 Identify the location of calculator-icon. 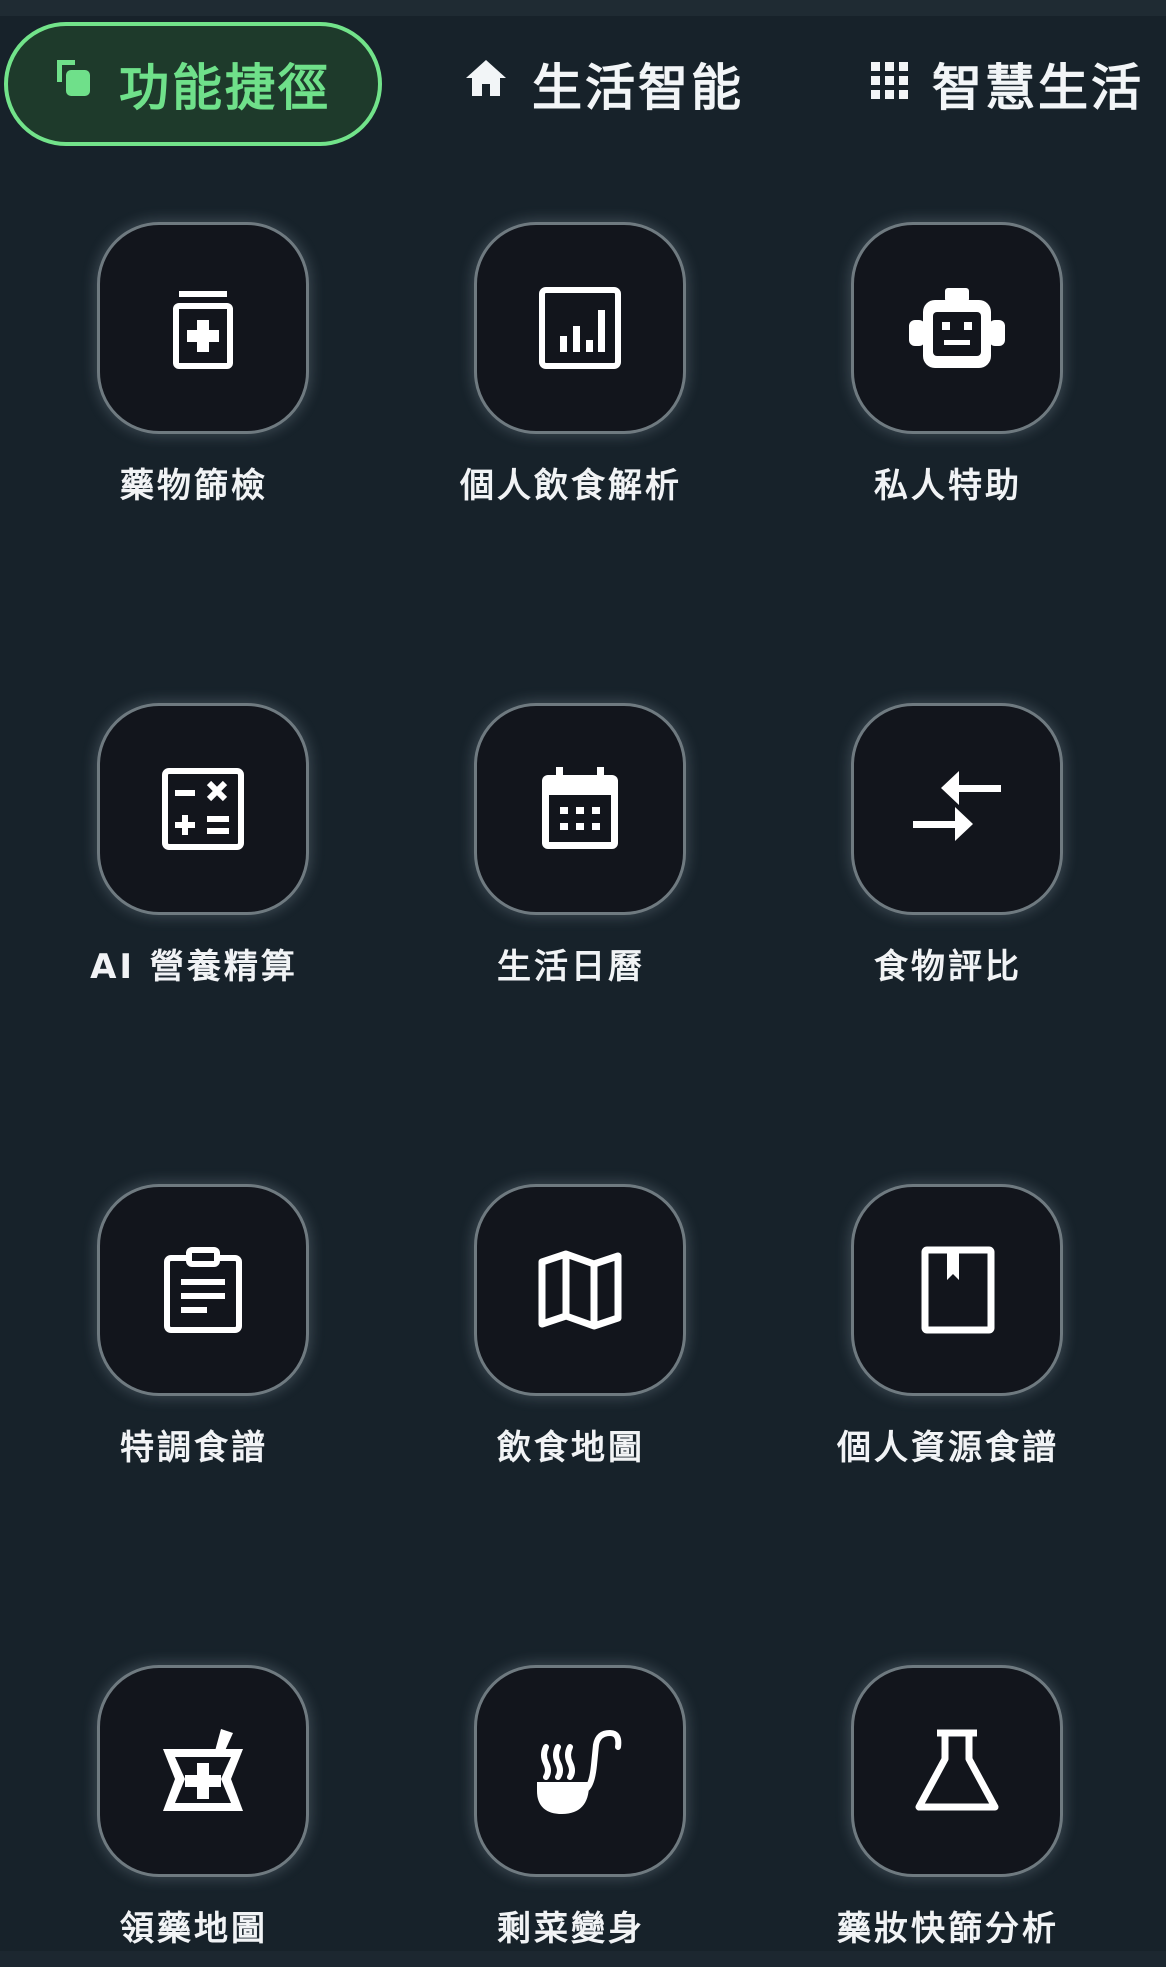
(203, 809).